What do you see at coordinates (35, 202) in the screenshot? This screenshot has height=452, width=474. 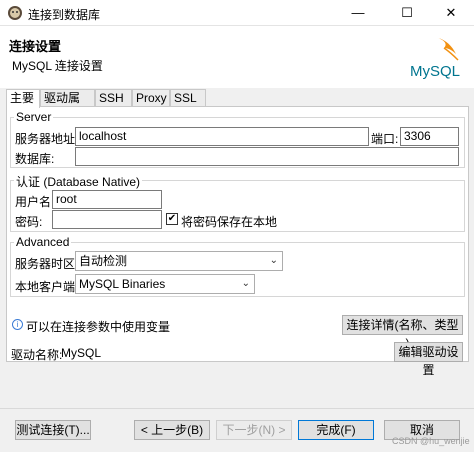 I see `username-label: 用户名:` at bounding box center [35, 202].